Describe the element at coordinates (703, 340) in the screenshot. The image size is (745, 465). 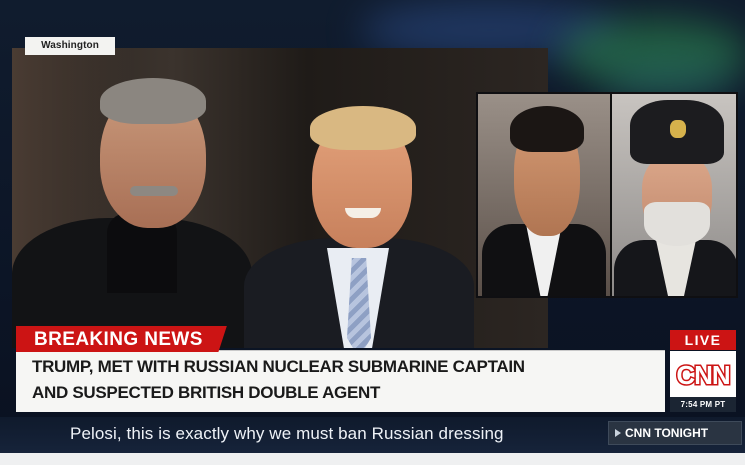
I see `live-badge: LIVE` at that location.